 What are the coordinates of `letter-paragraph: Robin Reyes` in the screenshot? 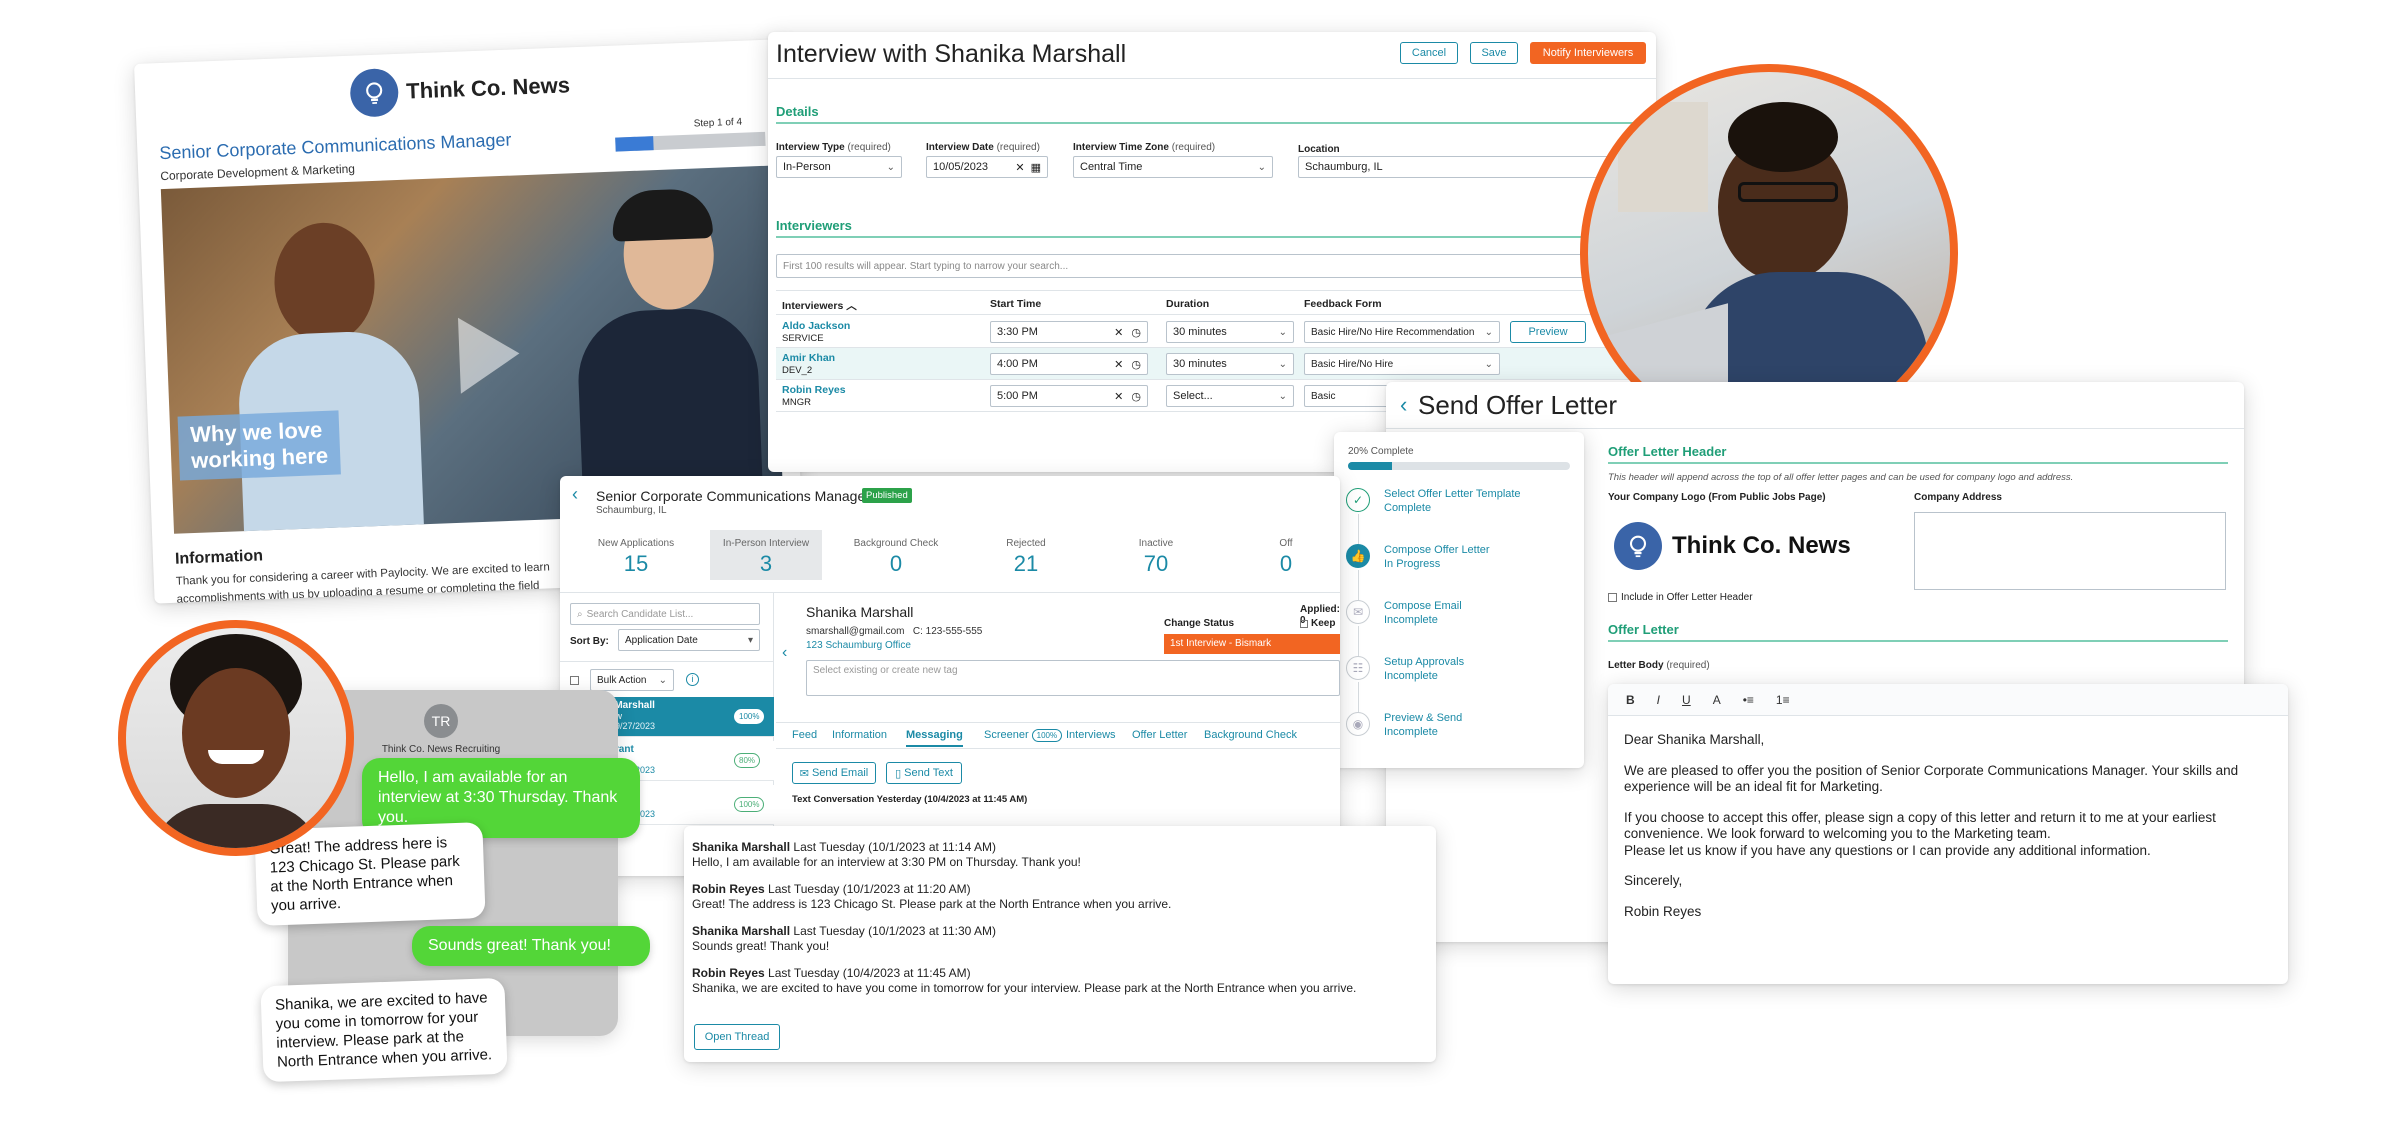 It's located at (1663, 911).